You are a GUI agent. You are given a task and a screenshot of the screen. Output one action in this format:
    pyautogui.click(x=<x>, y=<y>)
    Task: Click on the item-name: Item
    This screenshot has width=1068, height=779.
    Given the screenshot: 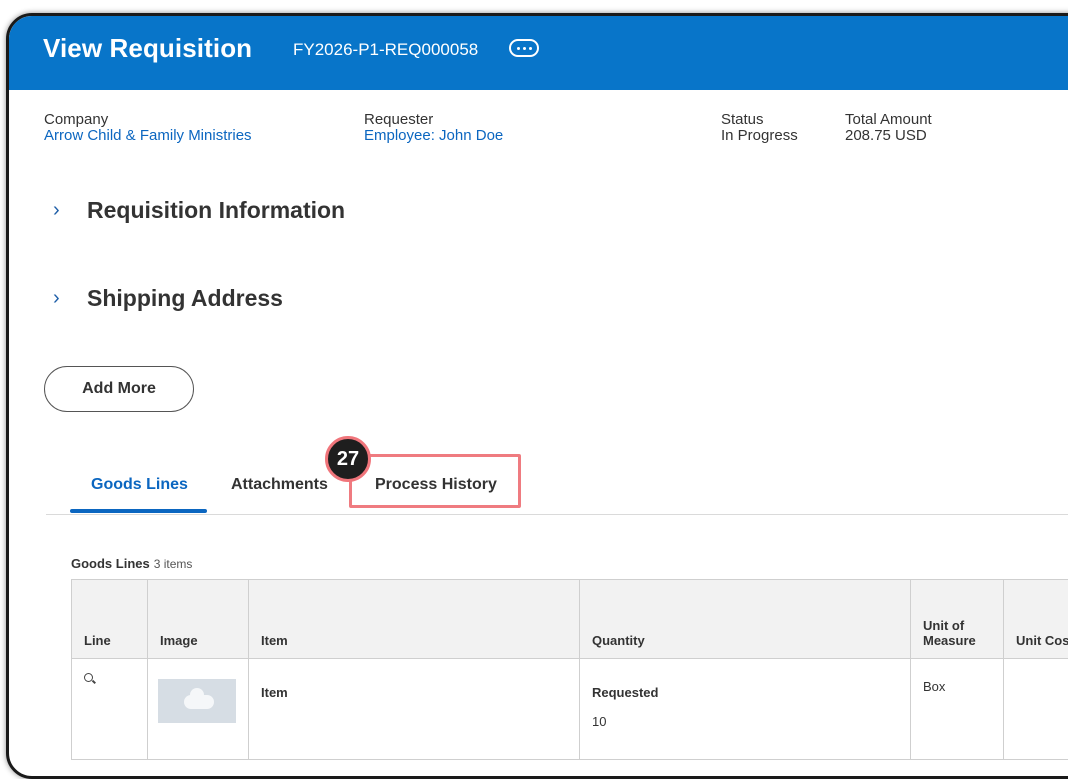 What is the action you would take?
    pyautogui.click(x=414, y=685)
    